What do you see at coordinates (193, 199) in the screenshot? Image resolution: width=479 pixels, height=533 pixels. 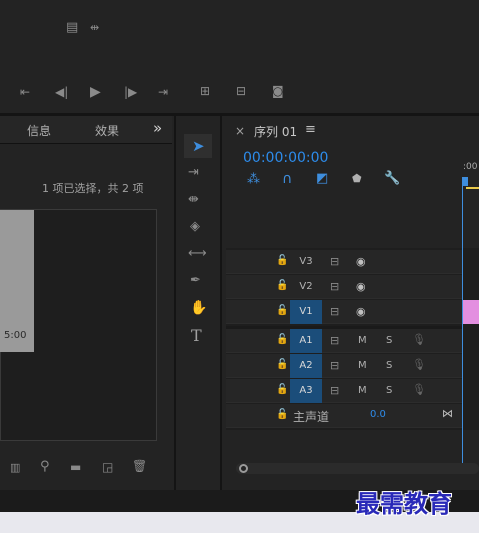 I see `ripple-edit-tool-icon: ⇼` at bounding box center [193, 199].